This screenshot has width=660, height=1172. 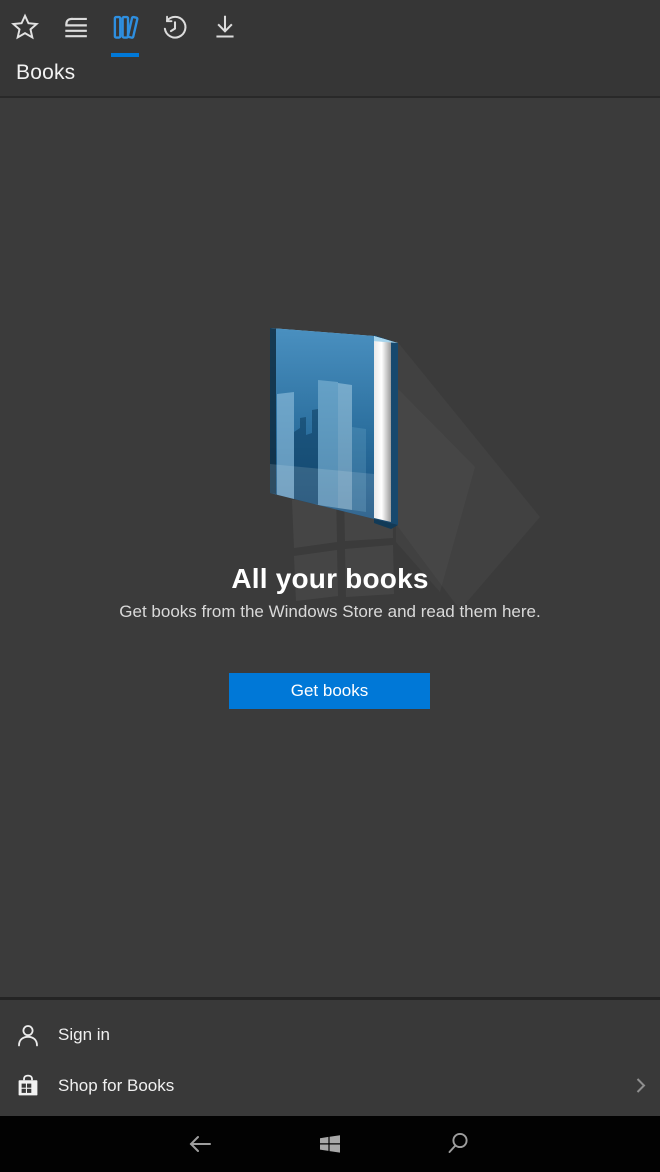 I want to click on tab-favorites, so click(x=25, y=32).